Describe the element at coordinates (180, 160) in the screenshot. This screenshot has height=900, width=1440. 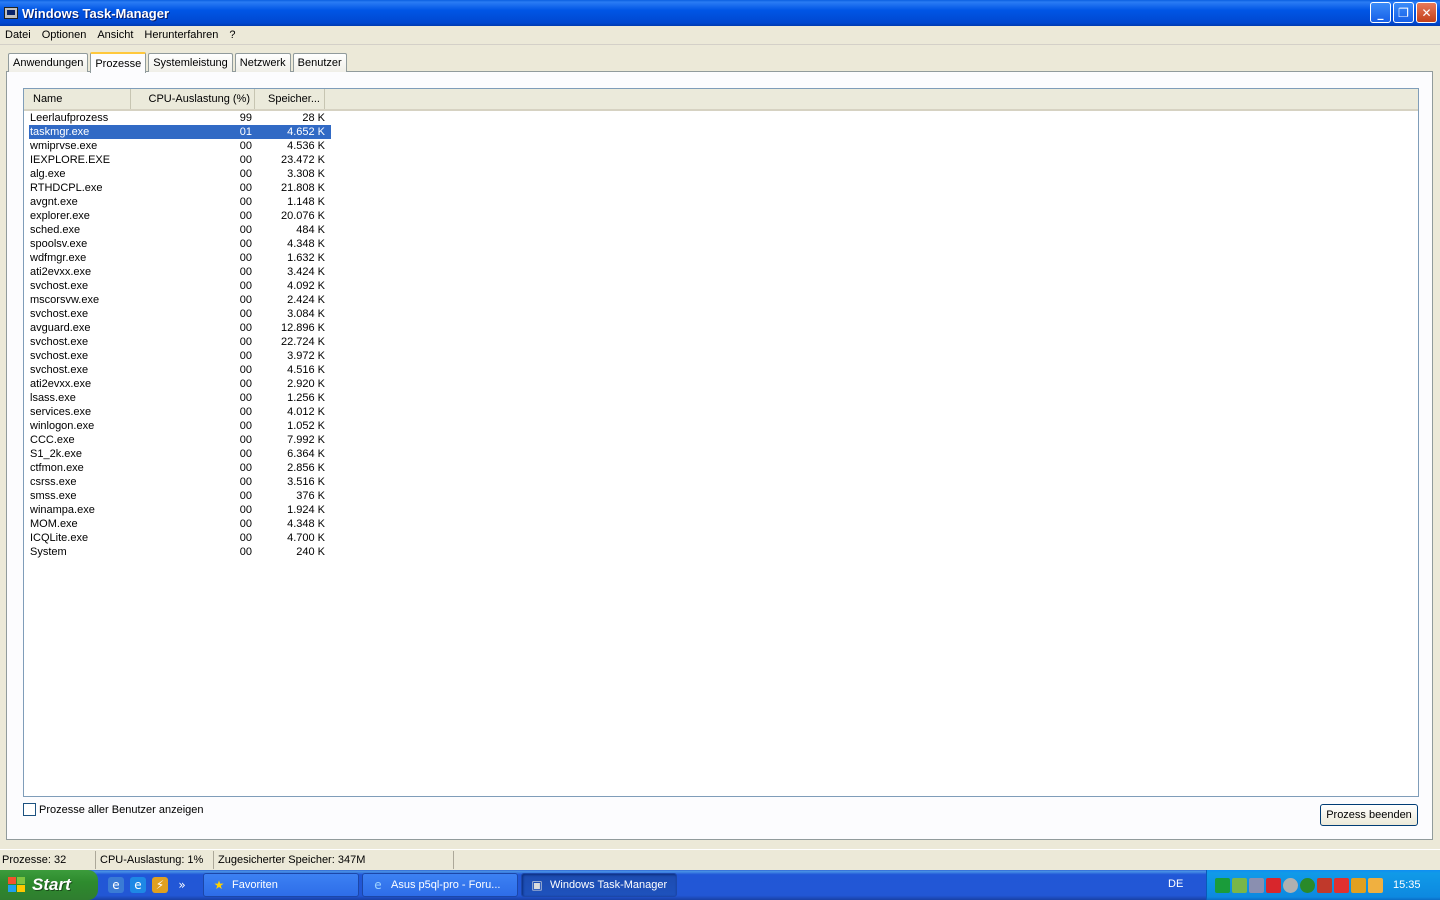
I see `process-row: IEXPLORE.EXE 00 23.472 K` at that location.